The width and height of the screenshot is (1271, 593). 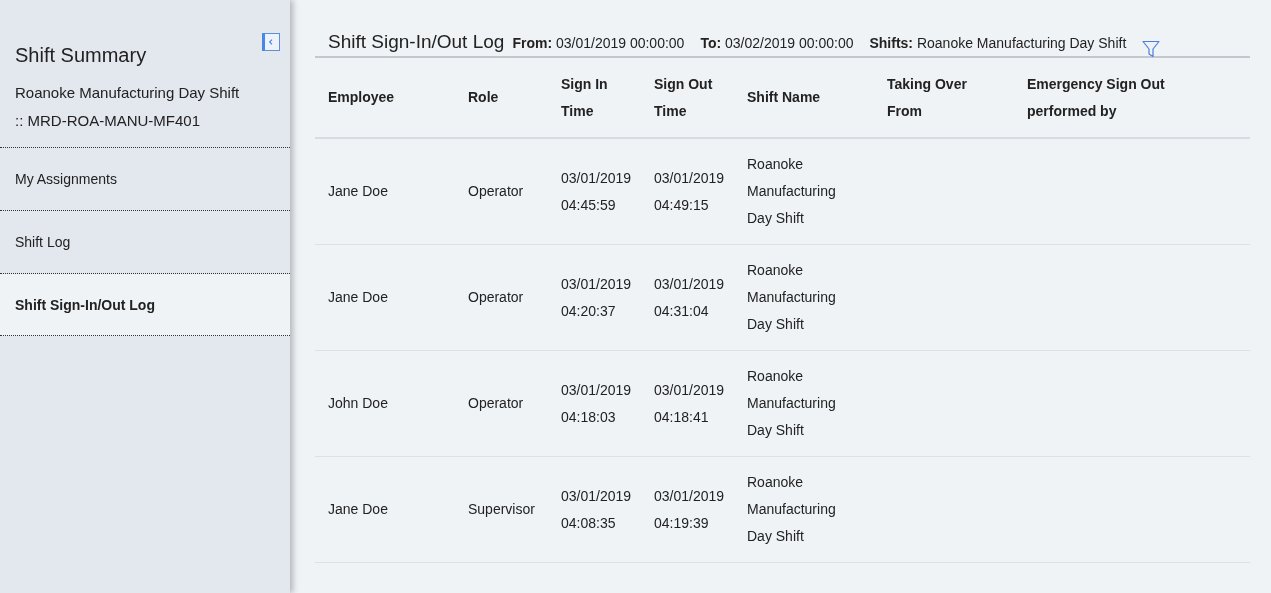 What do you see at coordinates (145, 305) in the screenshot?
I see `sidebar-item: Shift Sign-In/Out Log` at bounding box center [145, 305].